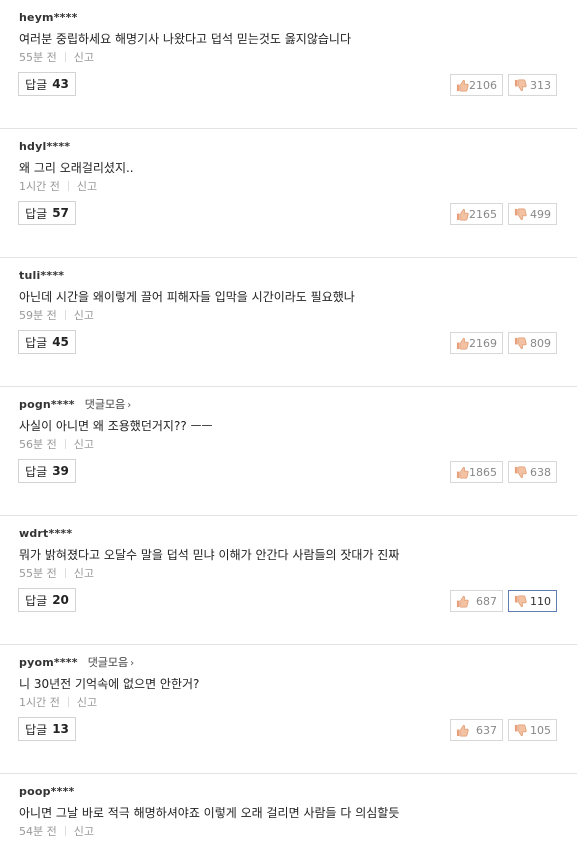  Describe the element at coordinates (532, 343) in the screenshot. I see `dislike-button: 809` at that location.